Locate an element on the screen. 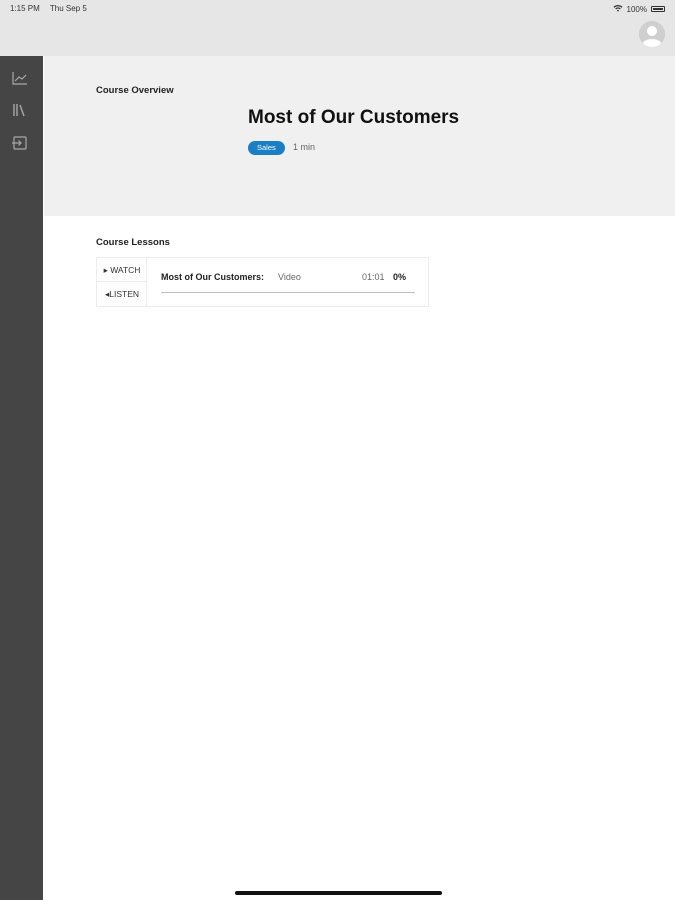 This screenshot has width=675, height=900. status-bar-left: 1:15 PM Thu Sep 5 is located at coordinates (52, 8).